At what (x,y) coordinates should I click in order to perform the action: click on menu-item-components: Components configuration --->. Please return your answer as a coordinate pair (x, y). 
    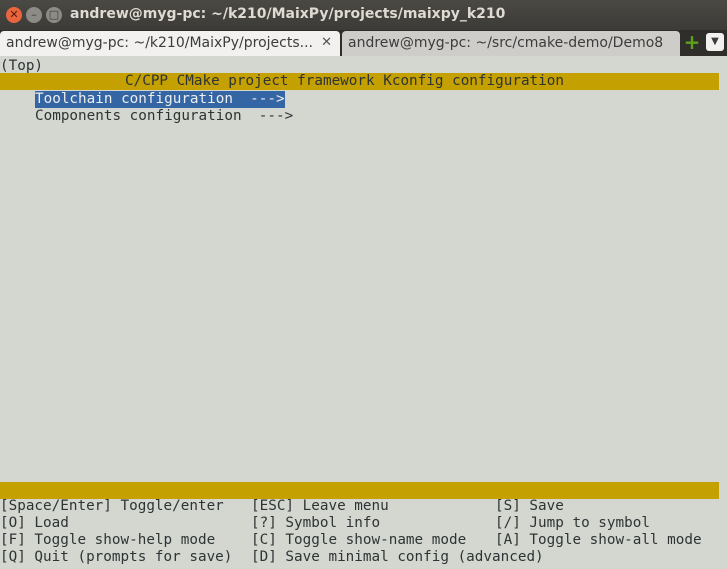
    Looking at the image, I should click on (164, 116).